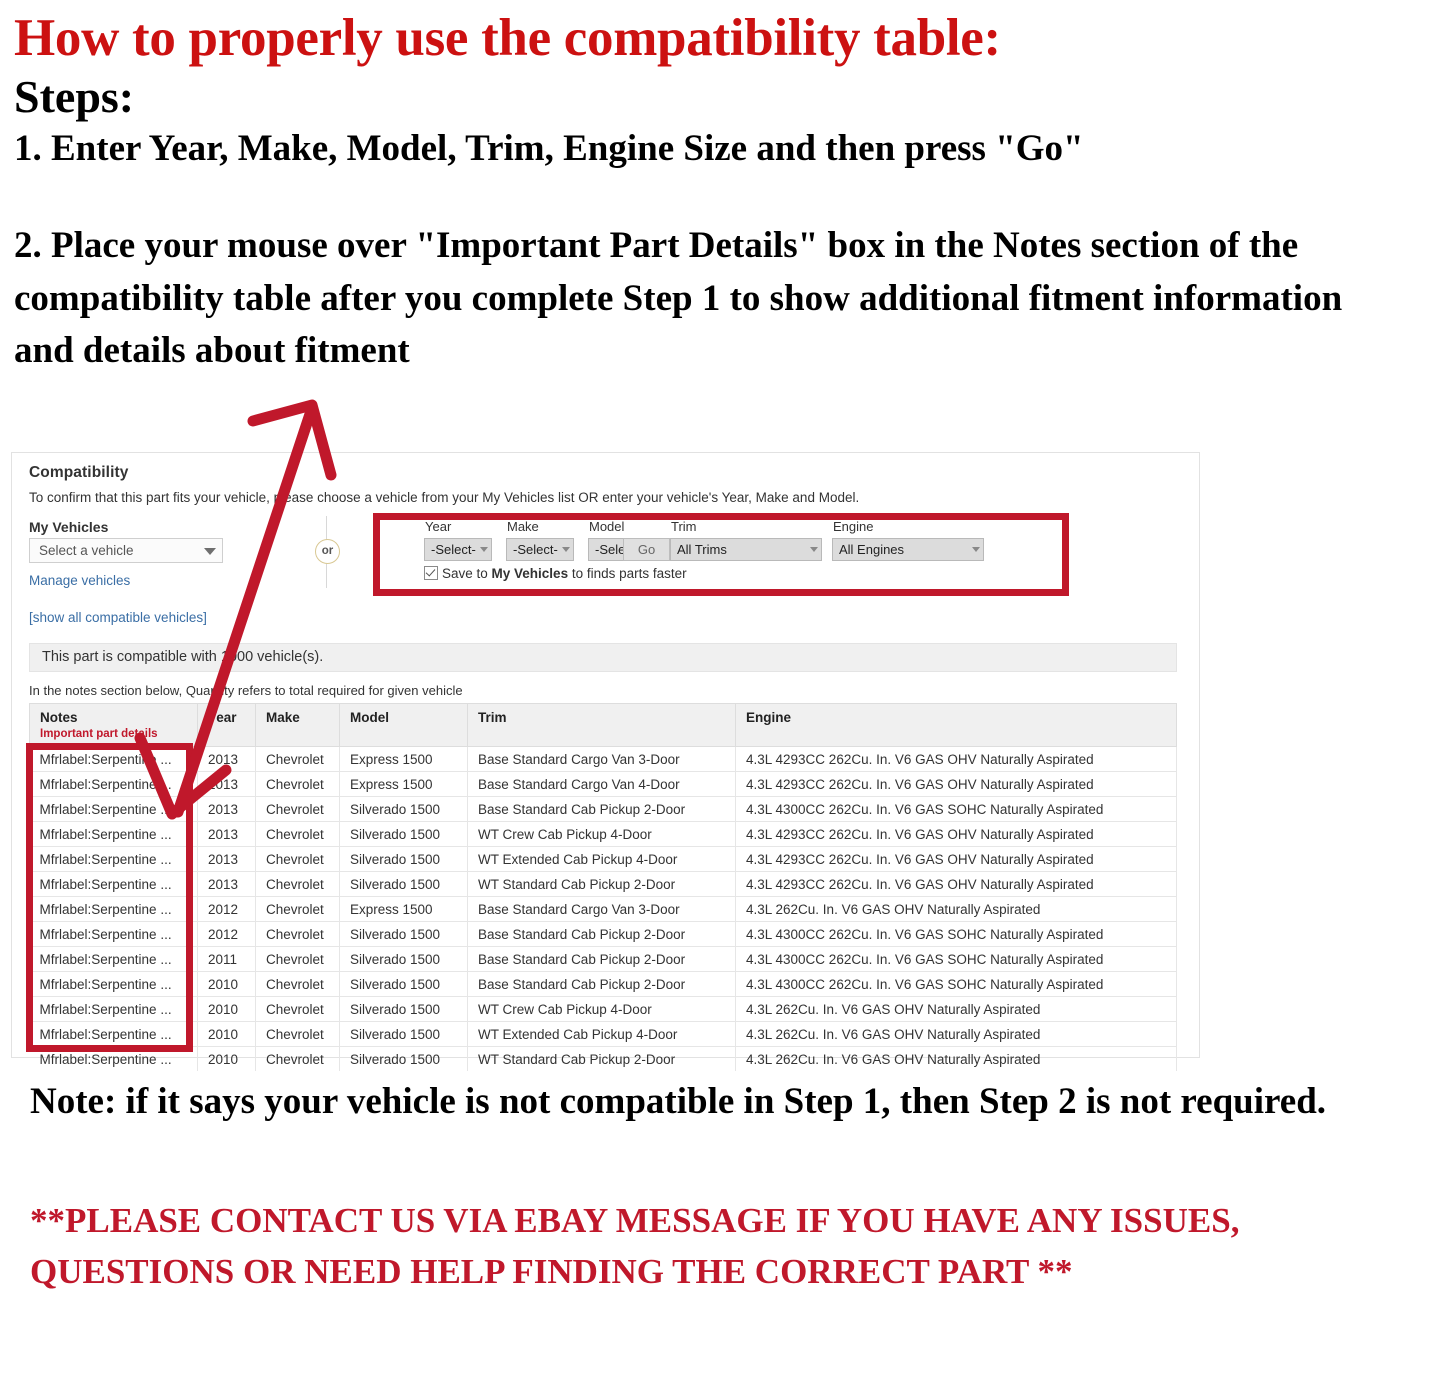 This screenshot has width=1445, height=1393. I want to click on table-cell-trim: Base Standard Cargo Van 4-Door, so click(601, 784).